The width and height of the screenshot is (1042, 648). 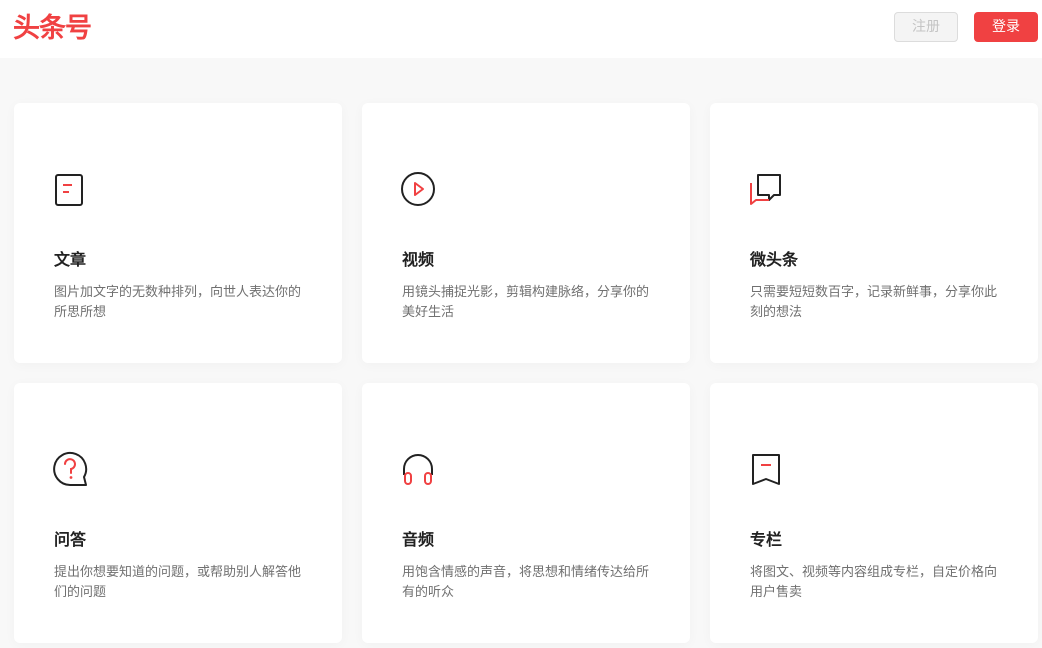 I want to click on bookmark-icon, so click(x=766, y=469).